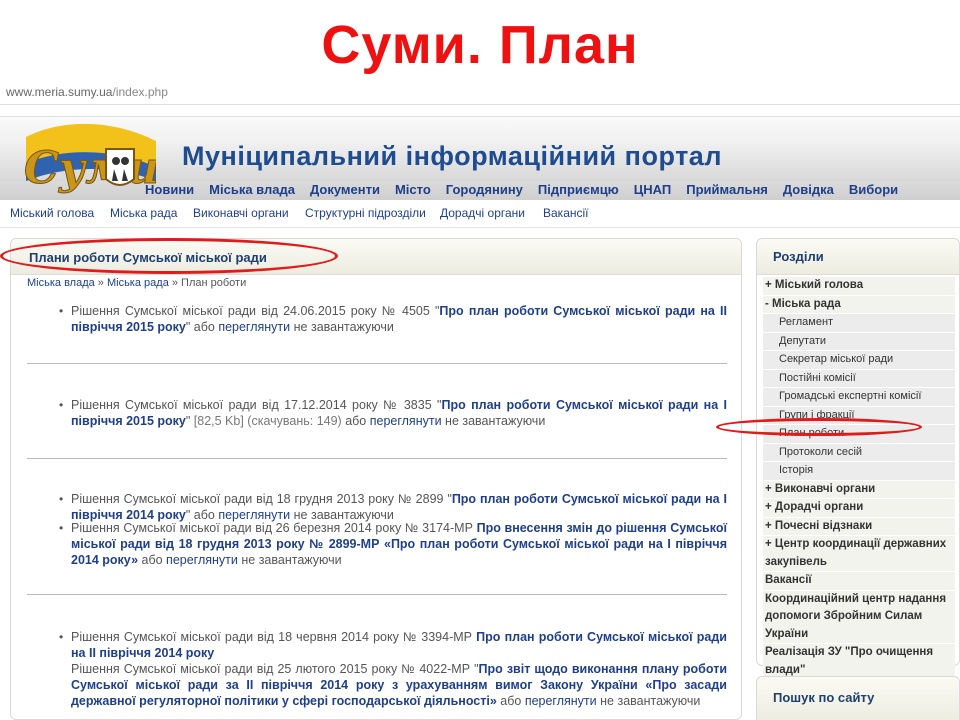  What do you see at coordinates (365, 213) in the screenshot?
I see `subnav-structural-units: Структурні підрозділи` at bounding box center [365, 213].